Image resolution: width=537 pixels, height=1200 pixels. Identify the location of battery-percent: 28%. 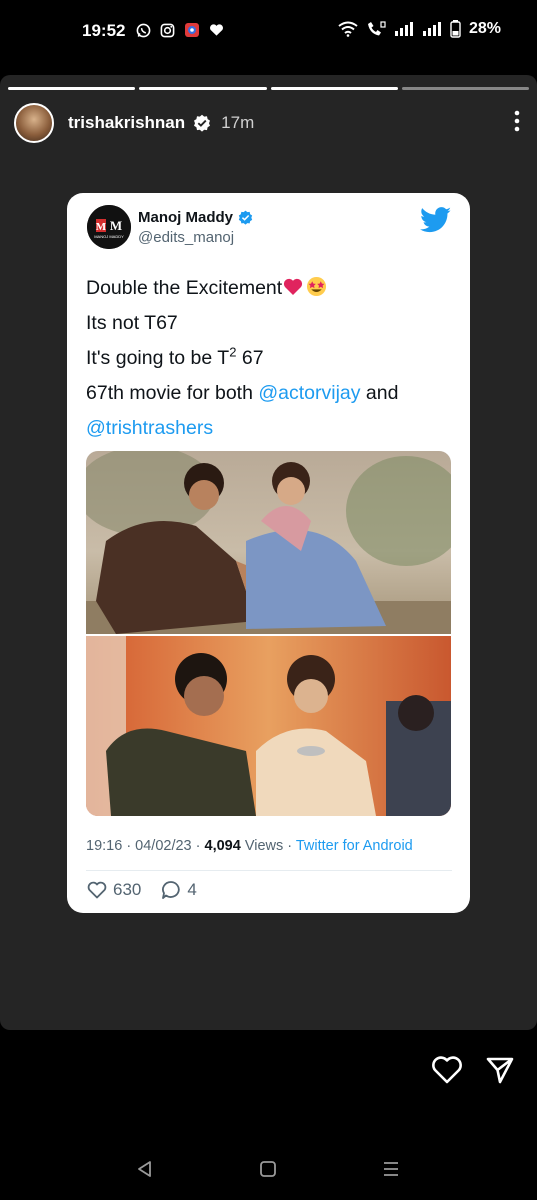
(484, 28).